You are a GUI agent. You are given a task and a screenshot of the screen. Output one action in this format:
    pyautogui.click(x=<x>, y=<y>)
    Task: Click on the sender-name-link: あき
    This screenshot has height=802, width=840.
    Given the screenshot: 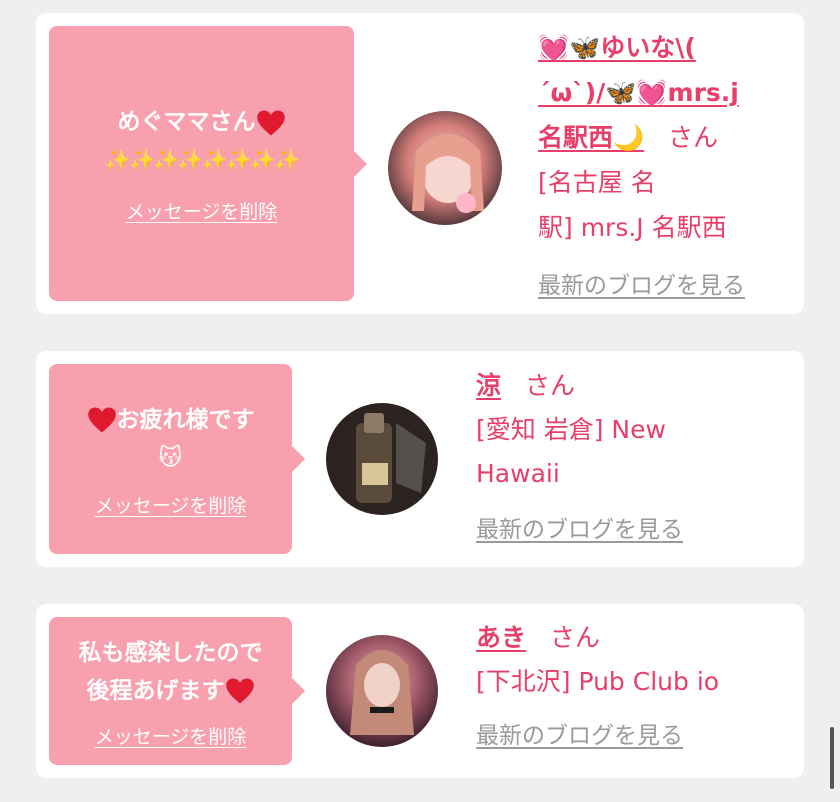 What is the action you would take?
    pyautogui.click(x=501, y=637)
    